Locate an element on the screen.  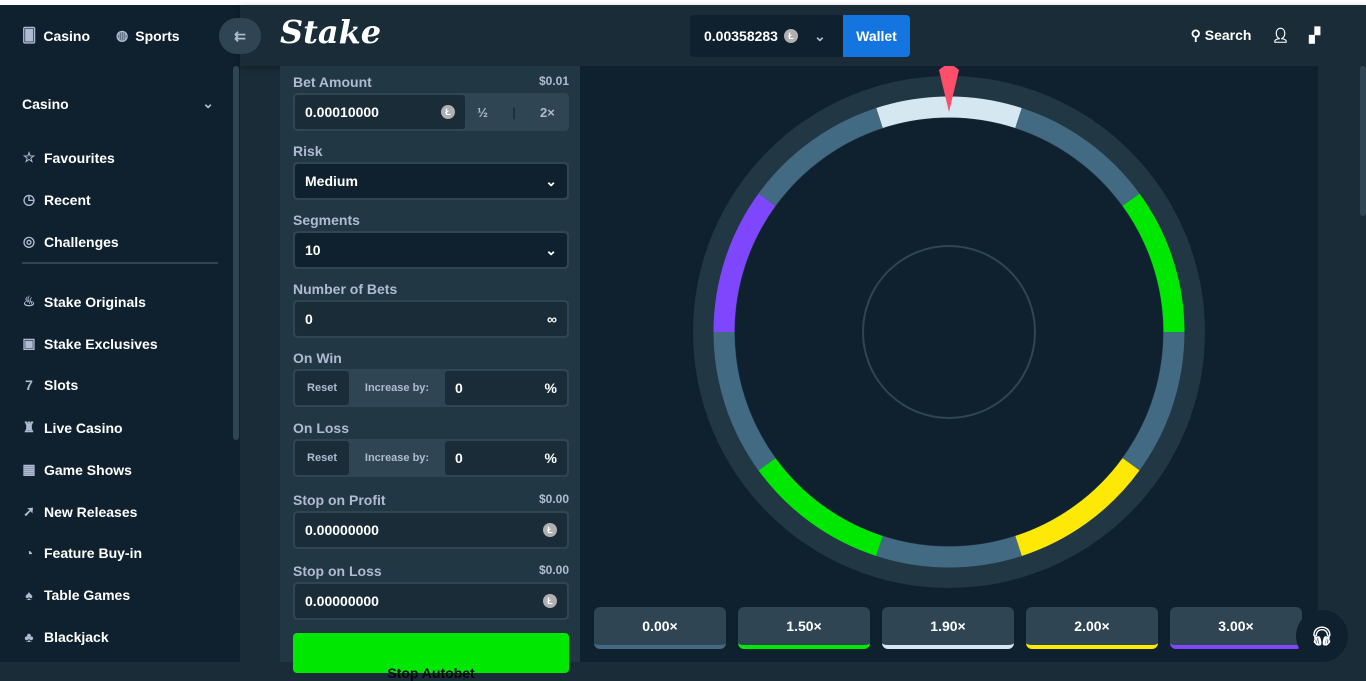
sidebar-item-label: Feature Buy-in is located at coordinates (93, 553).